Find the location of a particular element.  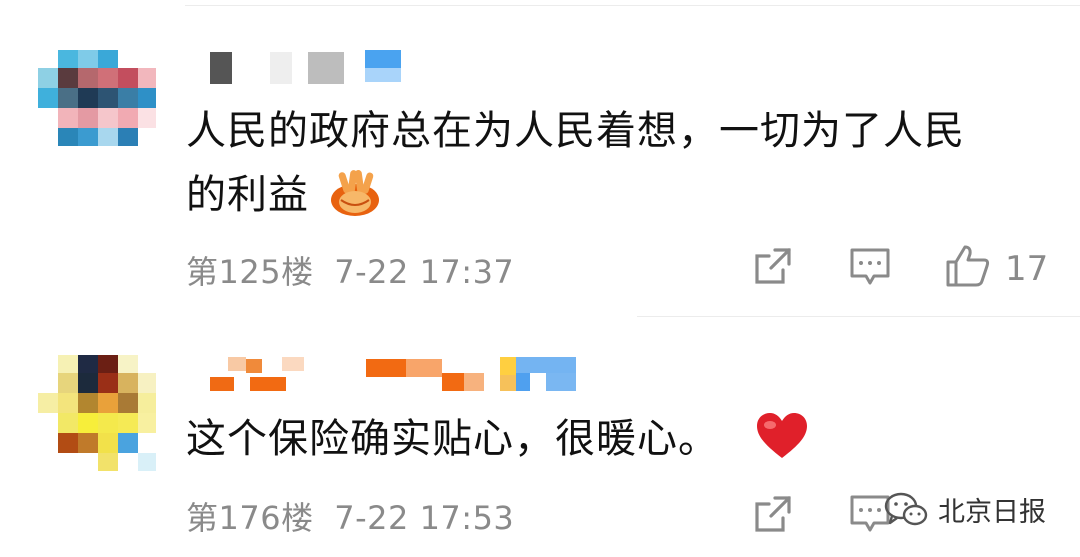

timestamp: 7-22 17:53 is located at coordinates (424, 518).